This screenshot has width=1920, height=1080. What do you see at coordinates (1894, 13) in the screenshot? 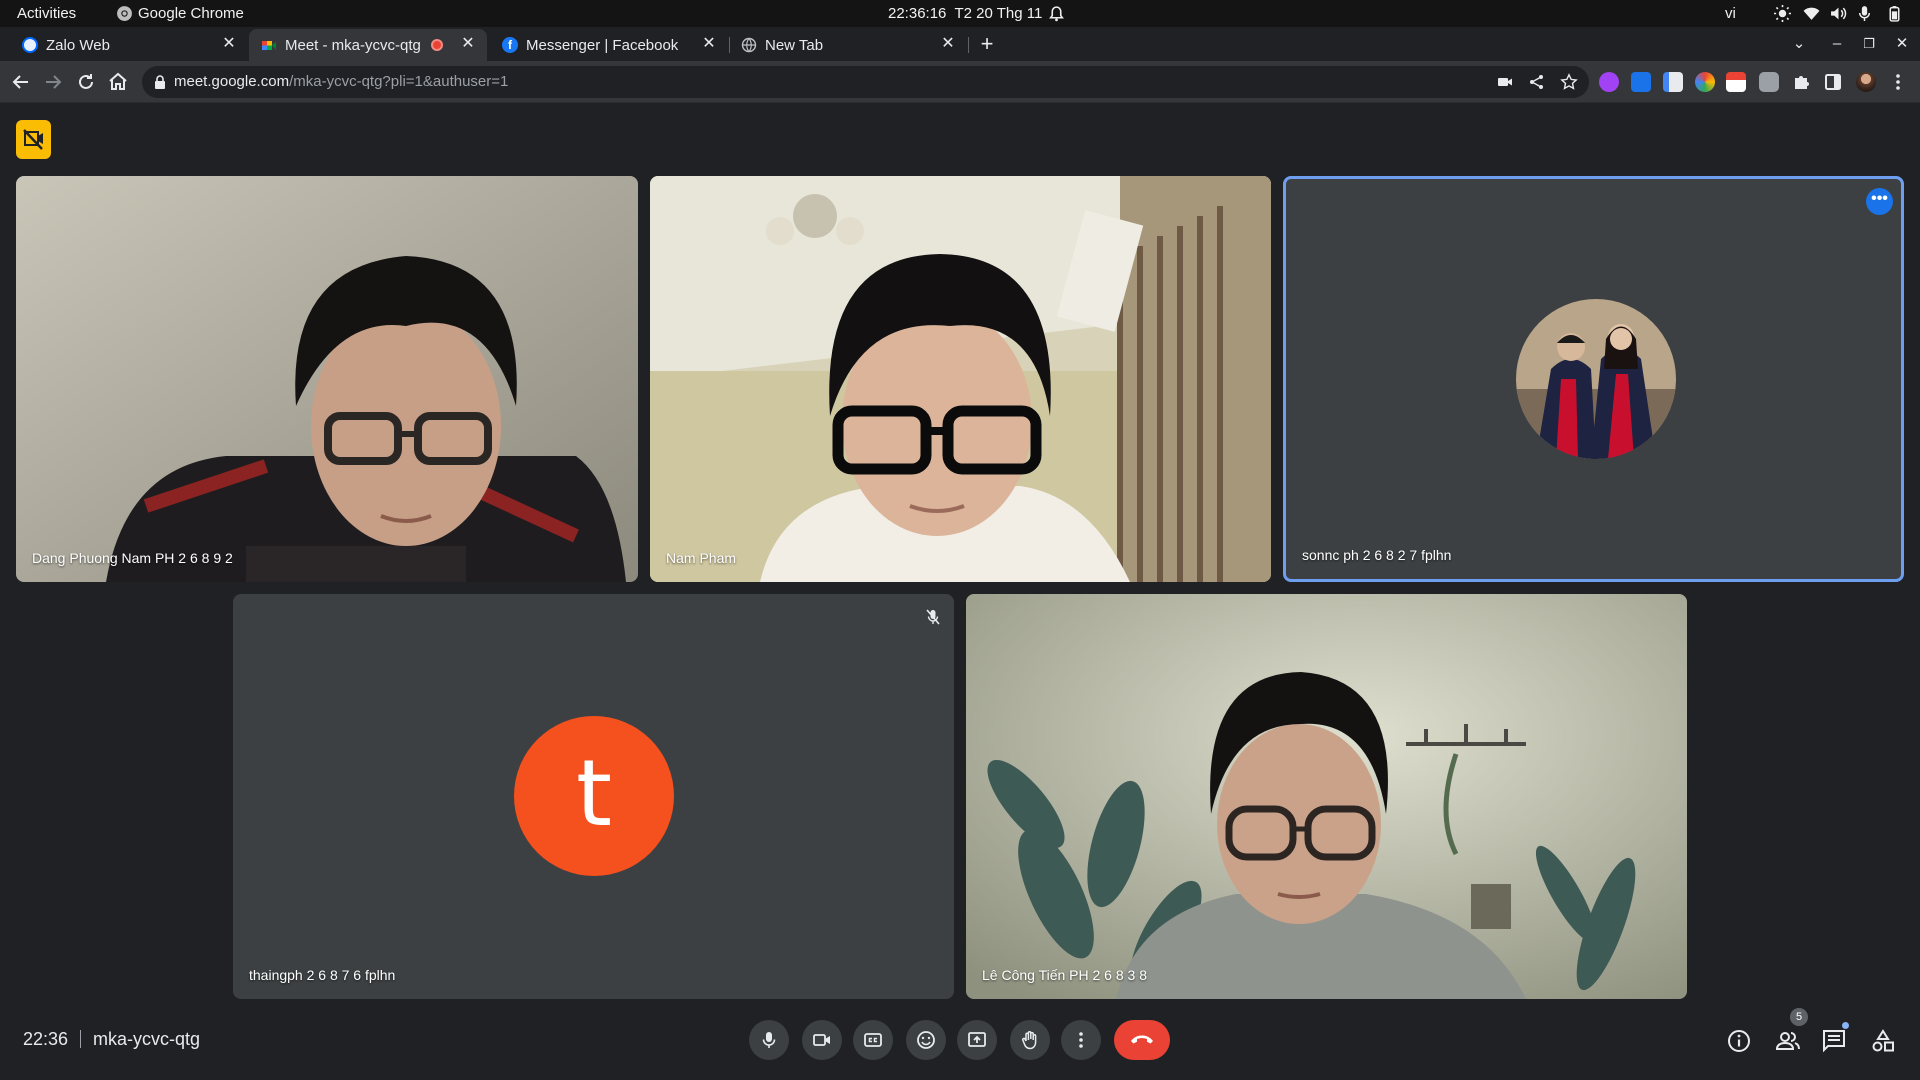
I see `battery-icon` at bounding box center [1894, 13].